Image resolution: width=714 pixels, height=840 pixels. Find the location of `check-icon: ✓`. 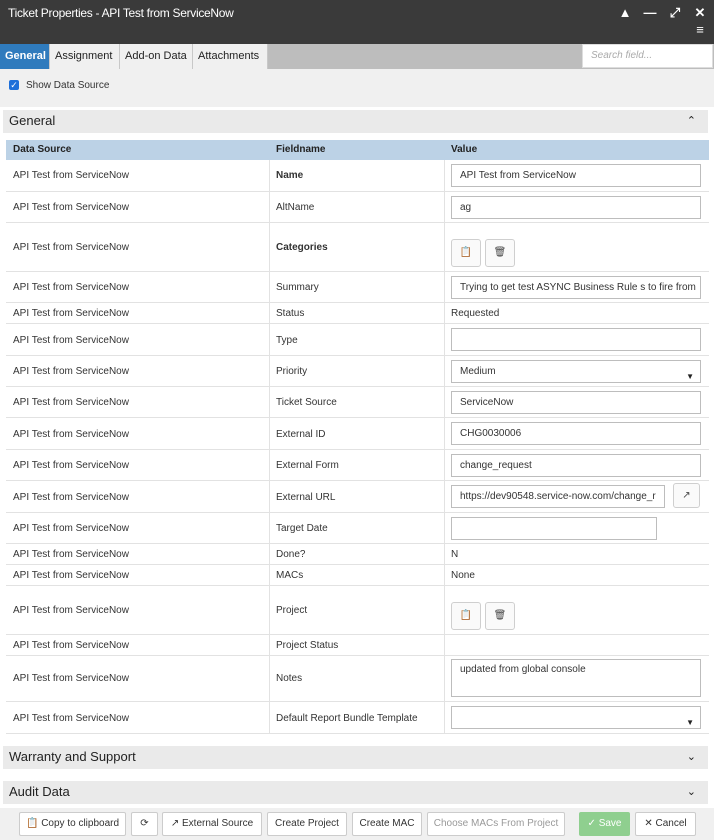

check-icon: ✓ is located at coordinates (591, 823).